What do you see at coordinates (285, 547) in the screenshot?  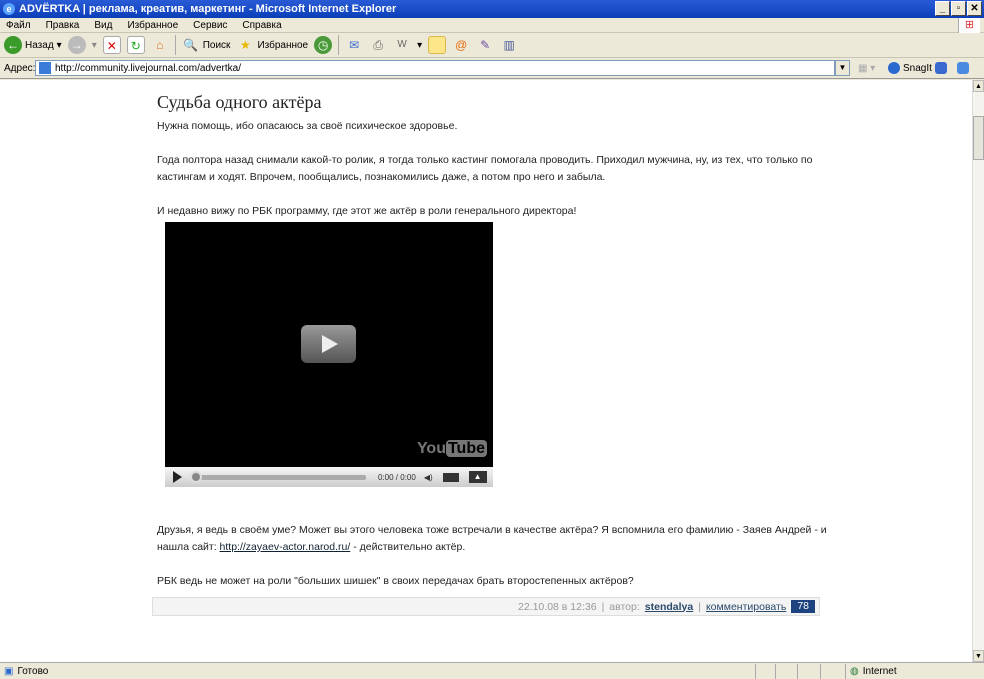 I see `actor-site-link: http://zayaev-actor.narod.ru/` at bounding box center [285, 547].